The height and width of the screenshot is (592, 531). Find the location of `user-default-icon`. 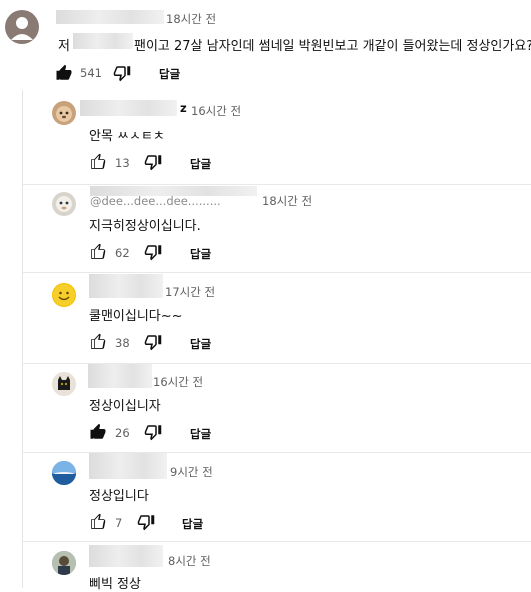

user-default-icon is located at coordinates (22, 28).